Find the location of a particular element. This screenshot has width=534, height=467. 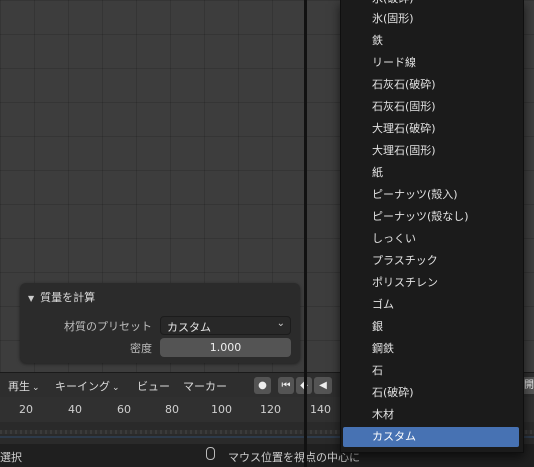

jump-start-button: ⏮ is located at coordinates (286, 385).